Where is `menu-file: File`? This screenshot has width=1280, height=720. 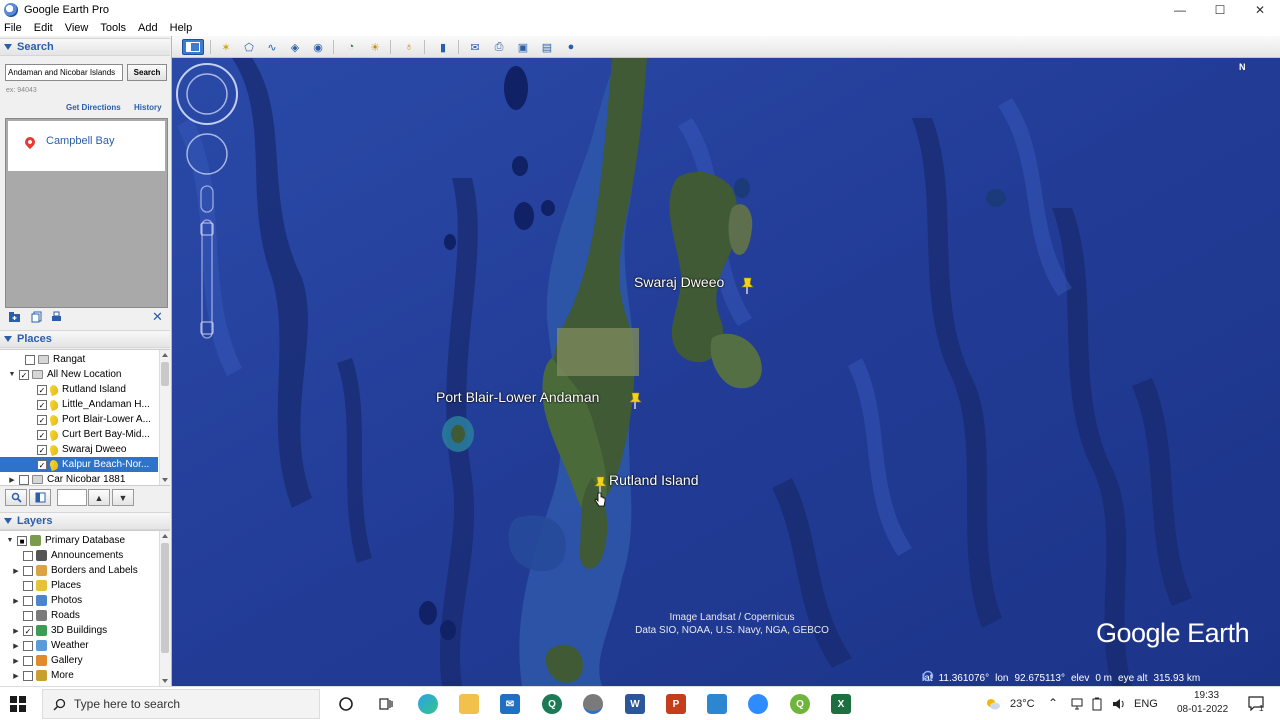 menu-file: File is located at coordinates (13, 28).